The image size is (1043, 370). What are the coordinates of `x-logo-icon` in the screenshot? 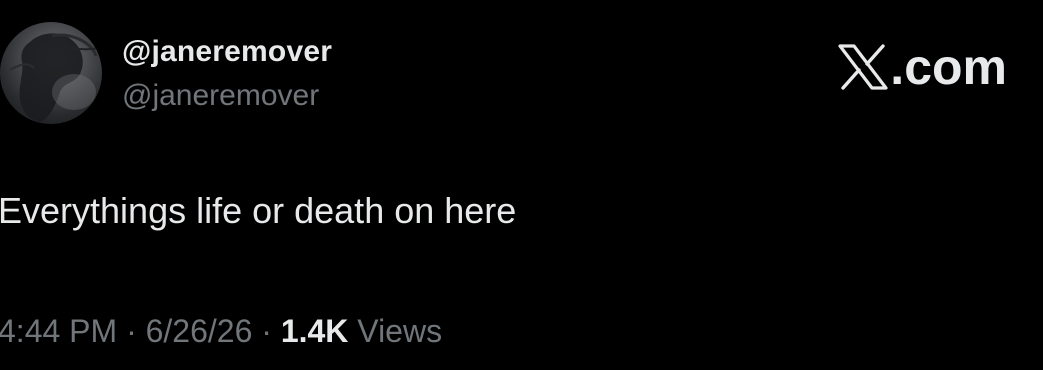 It's located at (863, 67).